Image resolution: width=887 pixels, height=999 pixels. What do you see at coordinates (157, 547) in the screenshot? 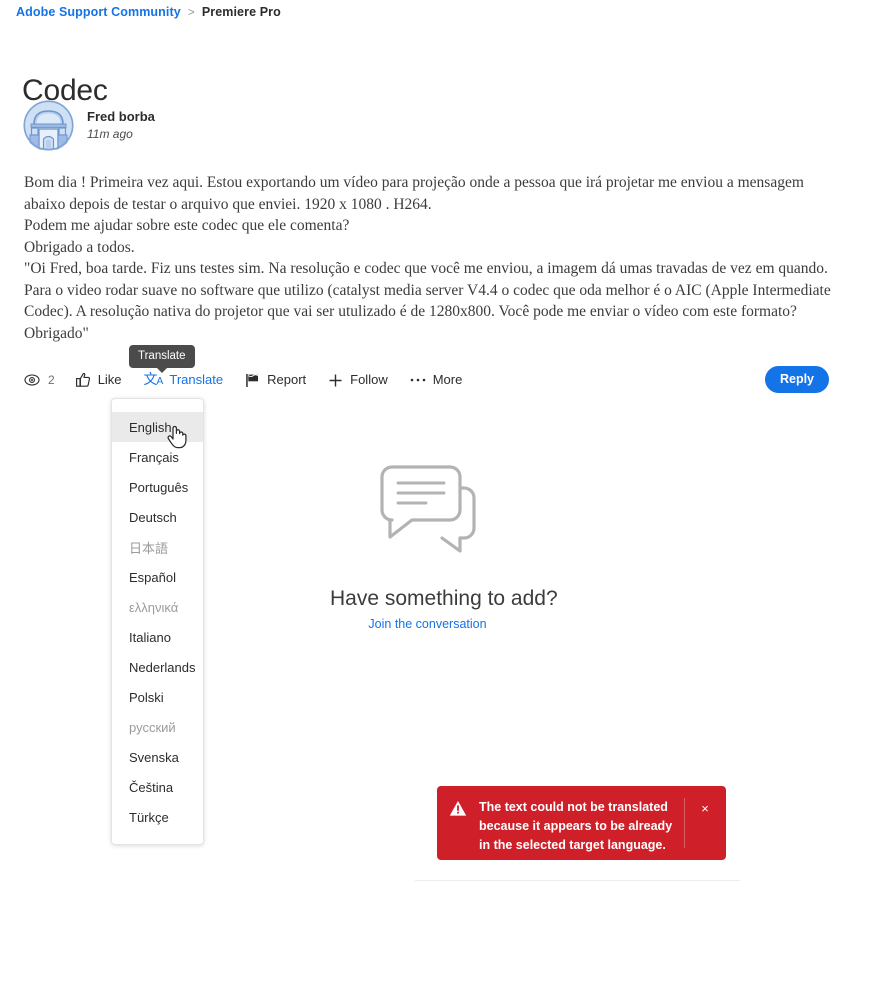
I see `language-option-japanese: 日本語` at bounding box center [157, 547].